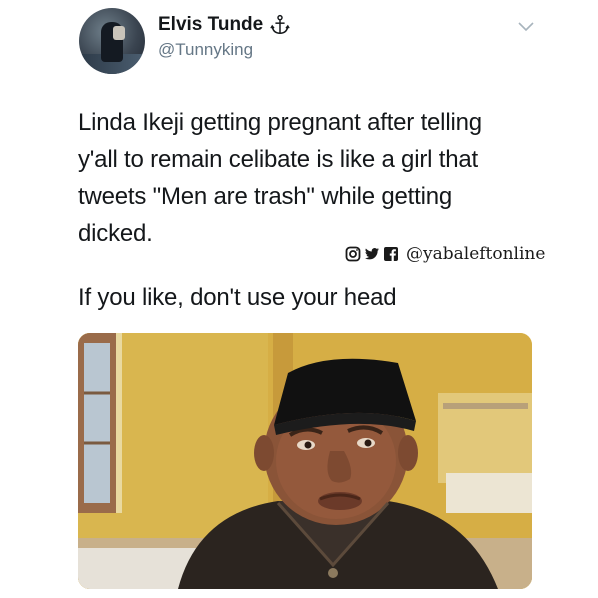  I want to click on watermark: @yabaleftonline, so click(445, 254).